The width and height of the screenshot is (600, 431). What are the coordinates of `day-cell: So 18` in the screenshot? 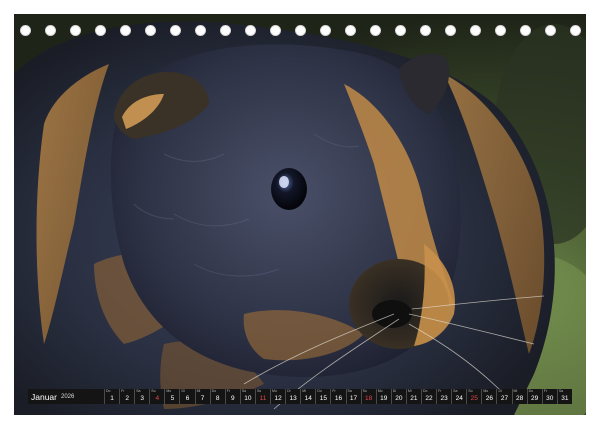 It's located at (368, 396).